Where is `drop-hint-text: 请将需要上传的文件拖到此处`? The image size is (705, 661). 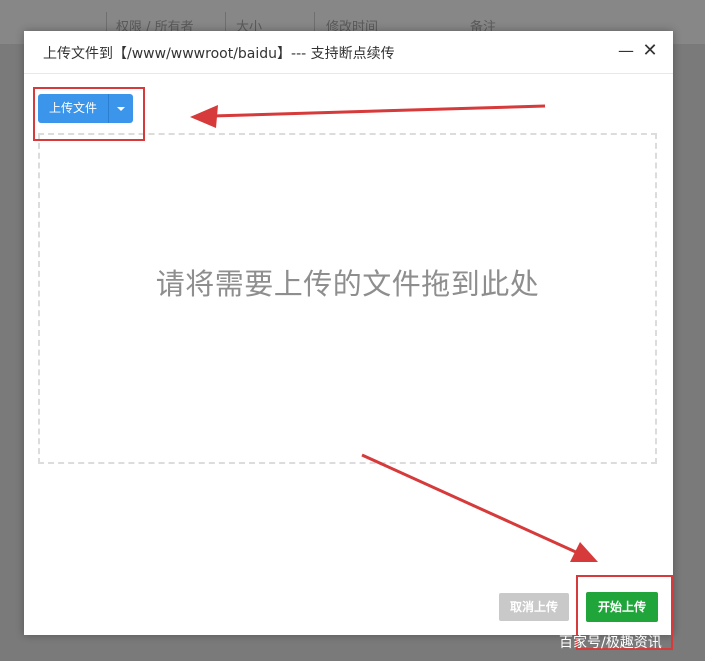 drop-hint-text: 请将需要上传的文件拖到此处 is located at coordinates (347, 284).